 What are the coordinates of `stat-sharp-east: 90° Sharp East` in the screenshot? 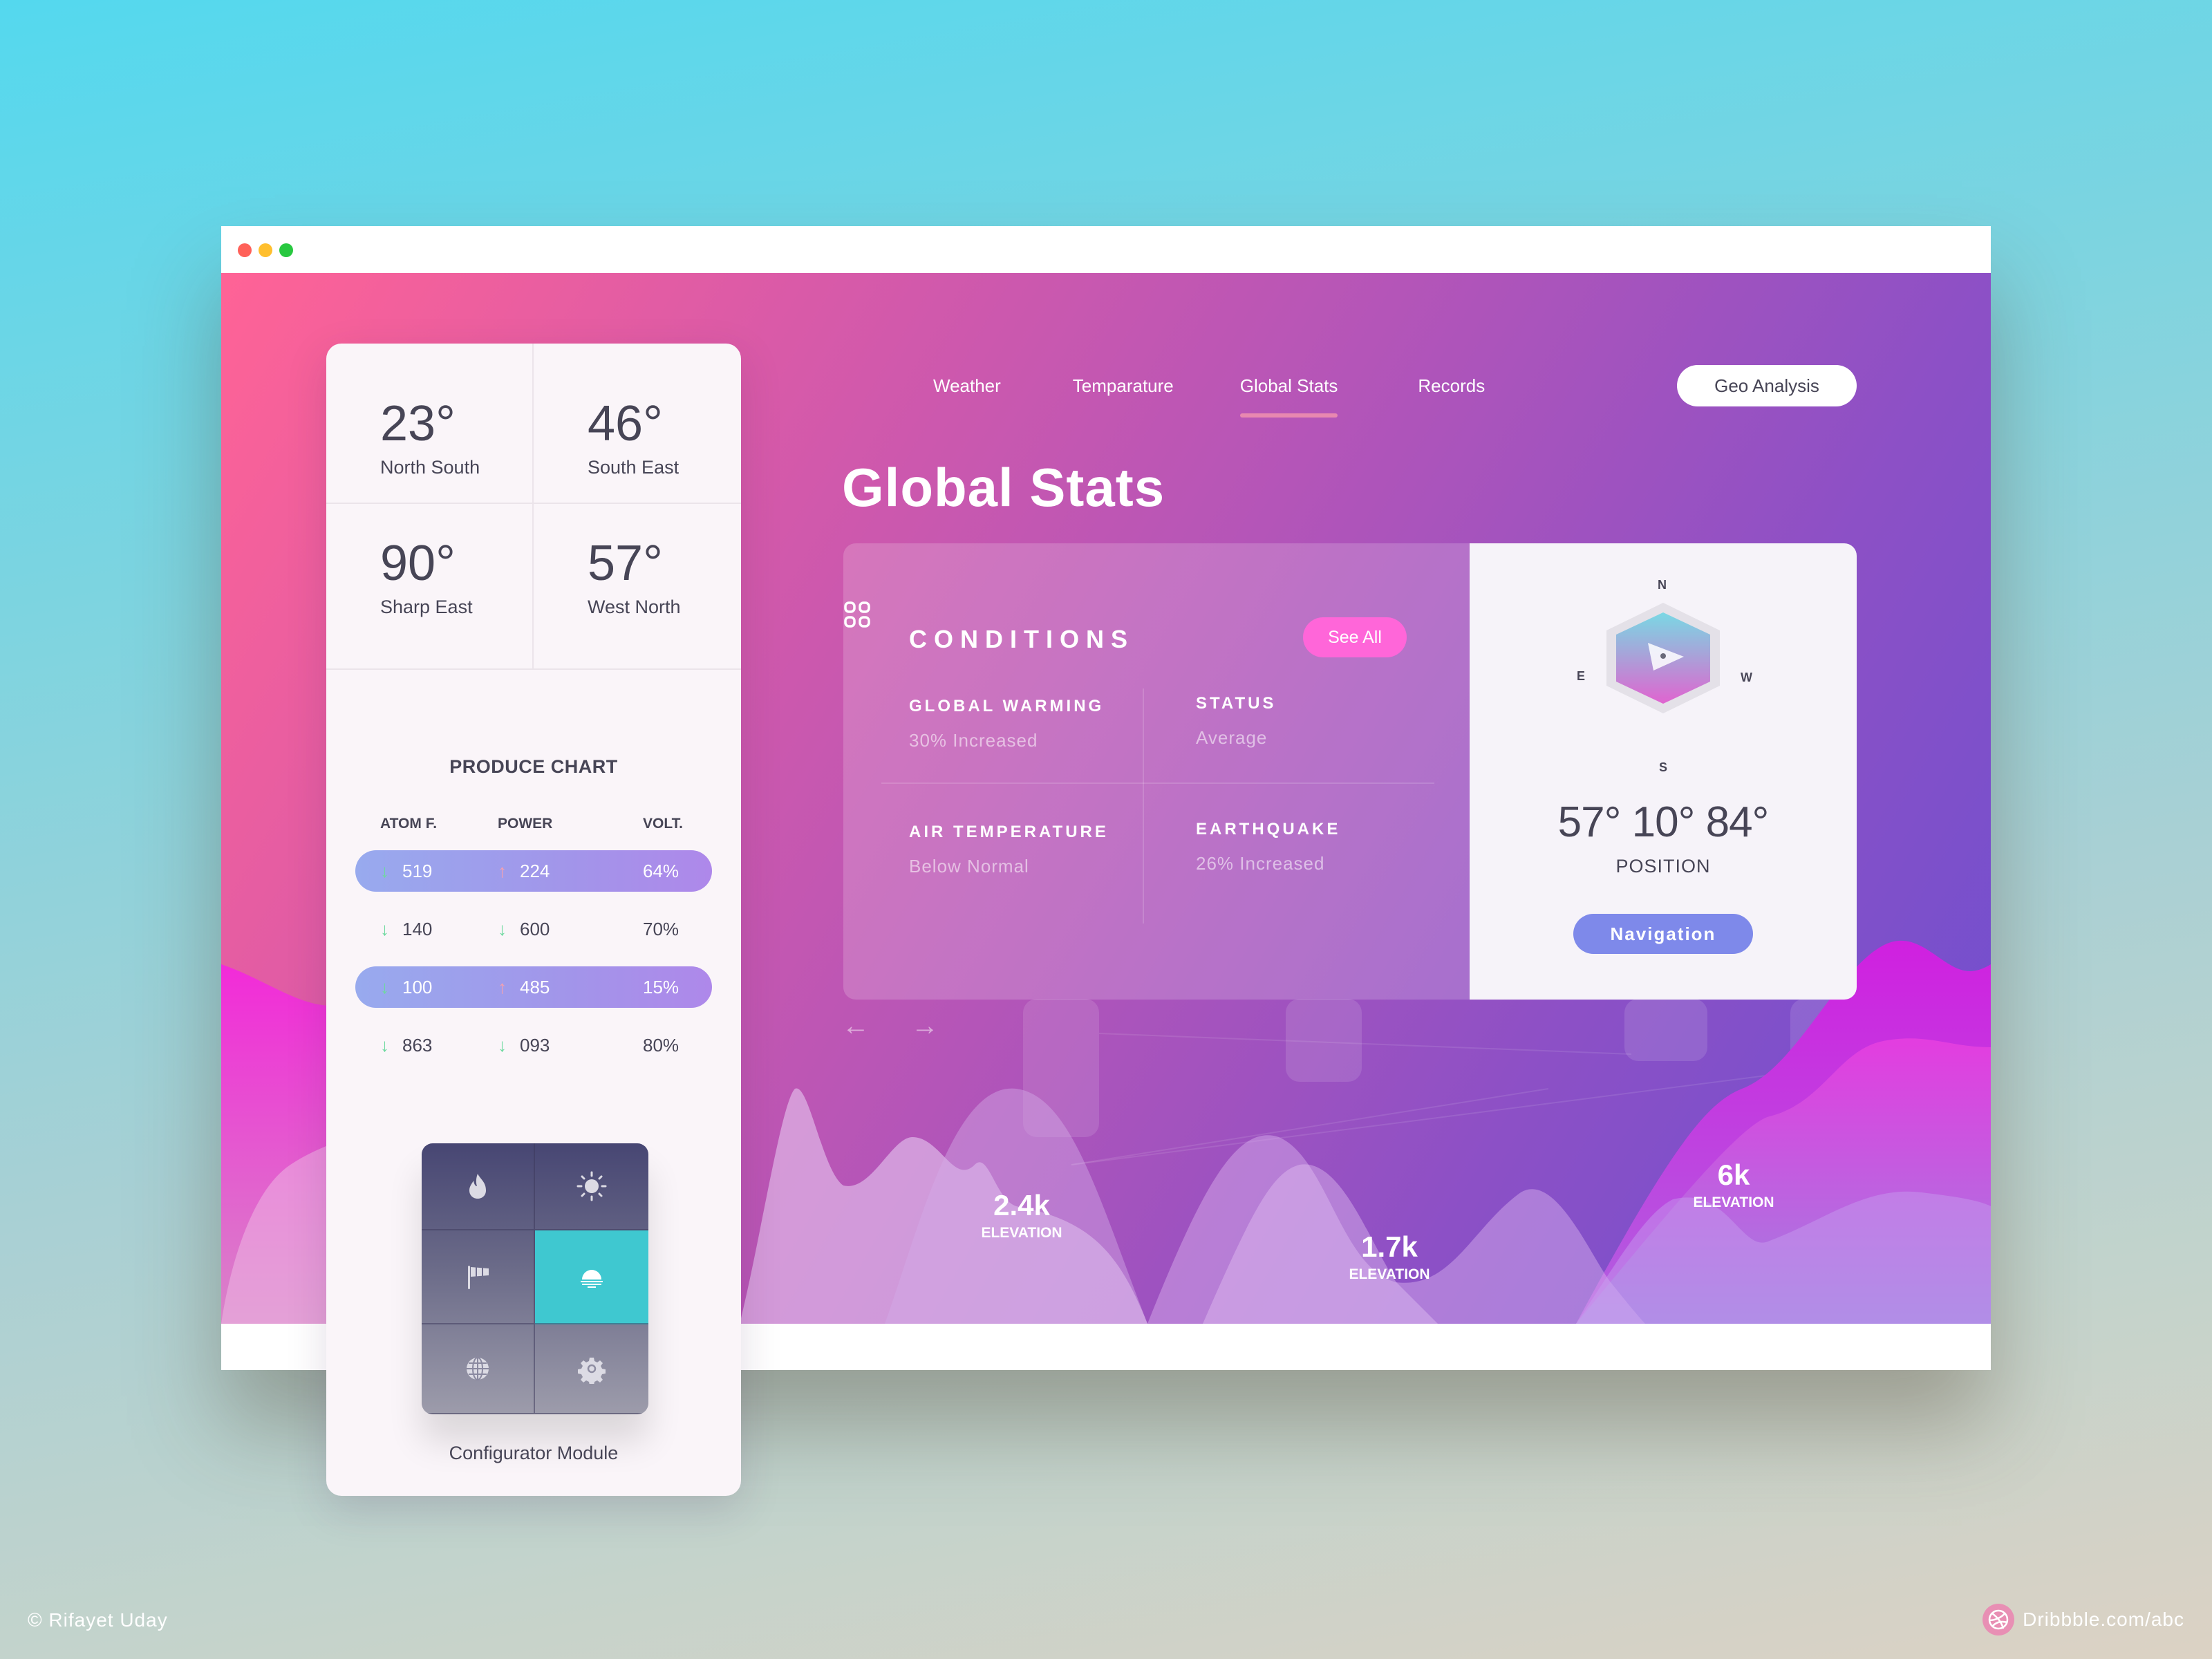 It's located at (430, 587).